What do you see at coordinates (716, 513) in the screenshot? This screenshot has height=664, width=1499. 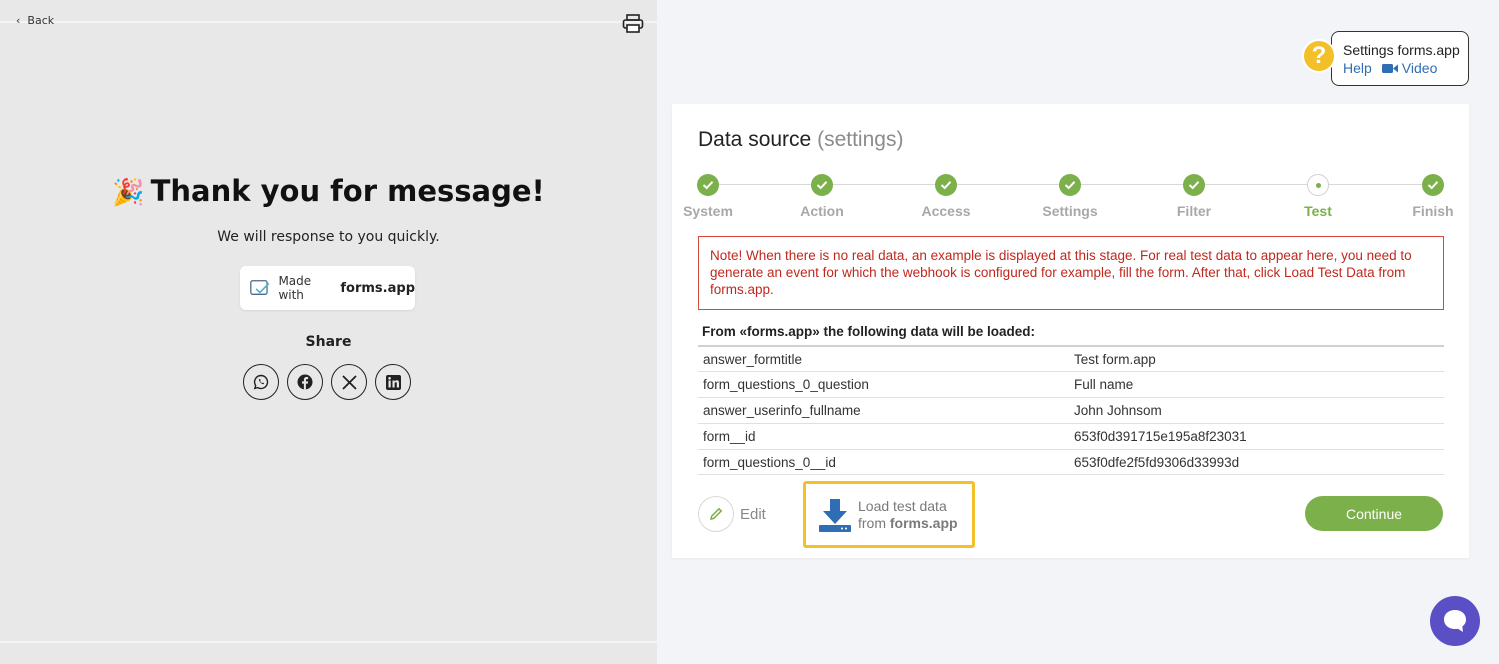 I see `pencil-icon` at bounding box center [716, 513].